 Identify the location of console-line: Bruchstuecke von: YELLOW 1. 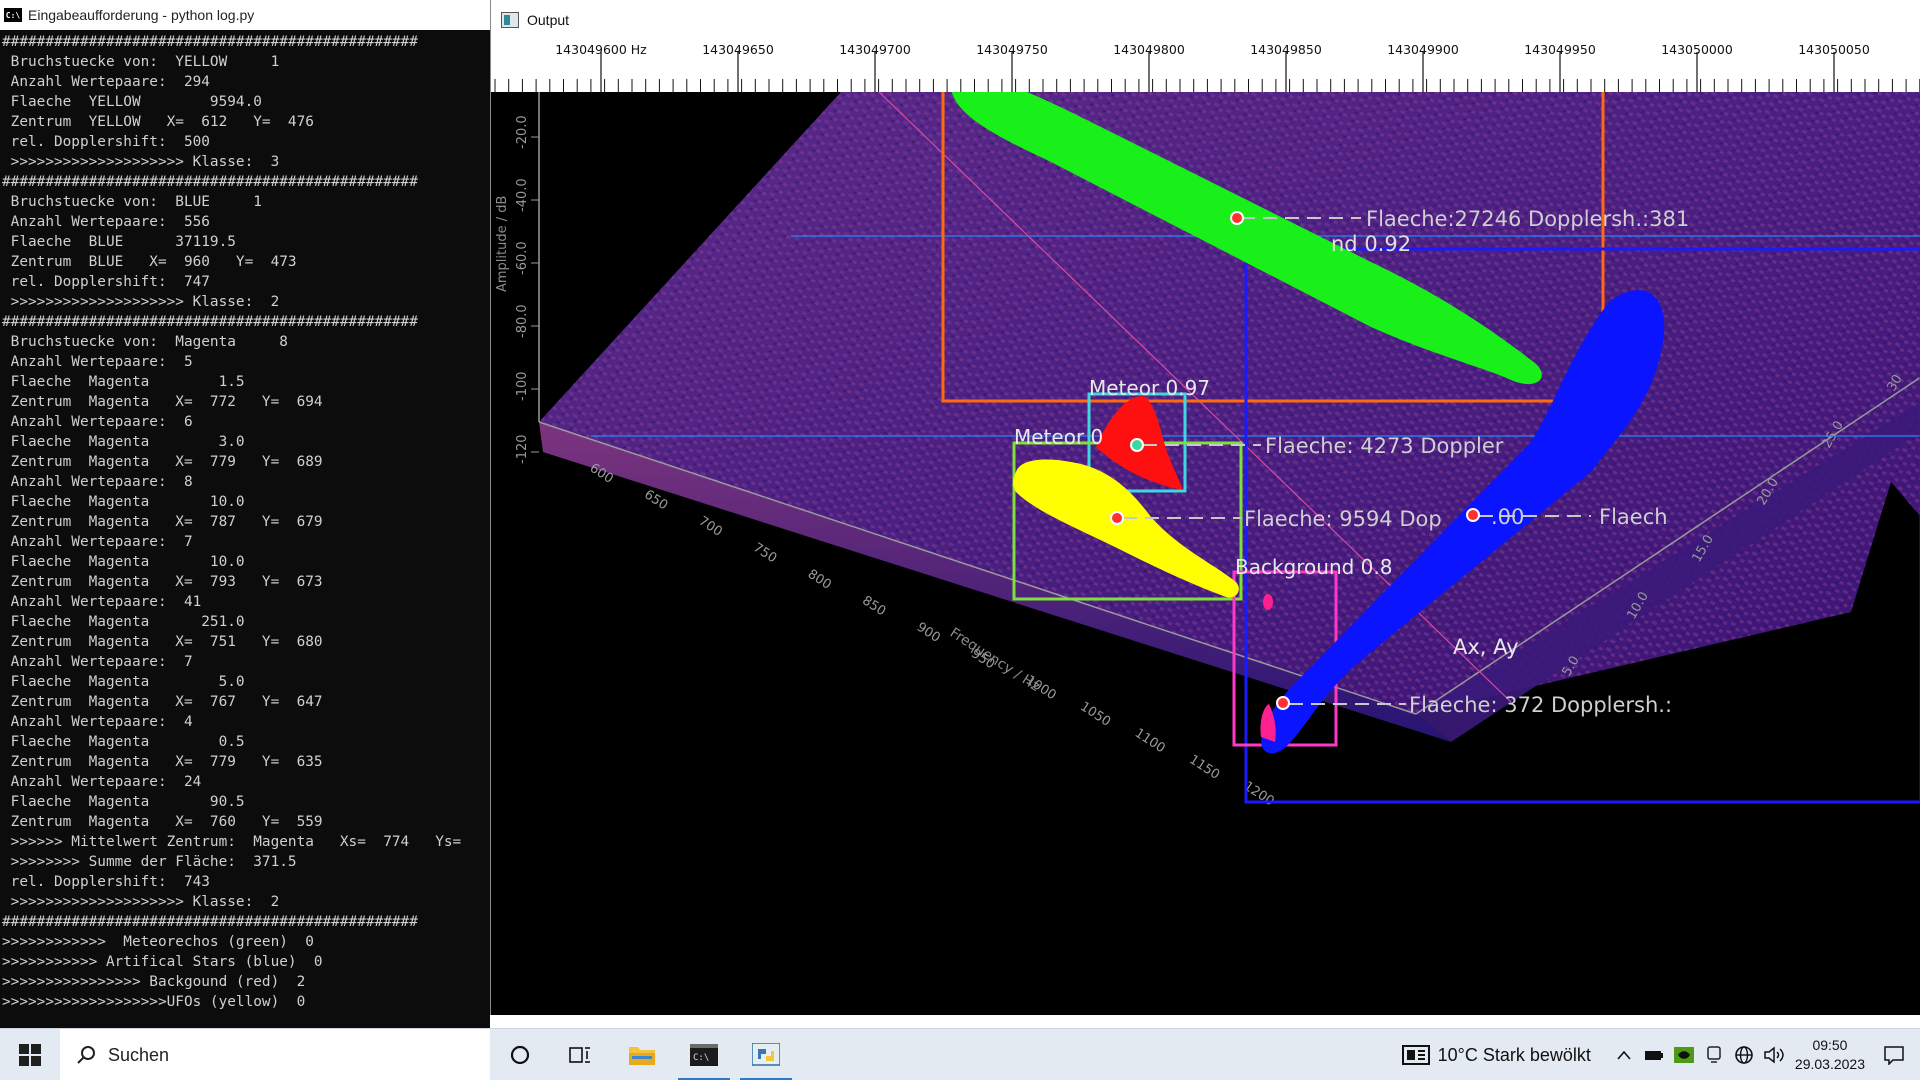
(141, 62).